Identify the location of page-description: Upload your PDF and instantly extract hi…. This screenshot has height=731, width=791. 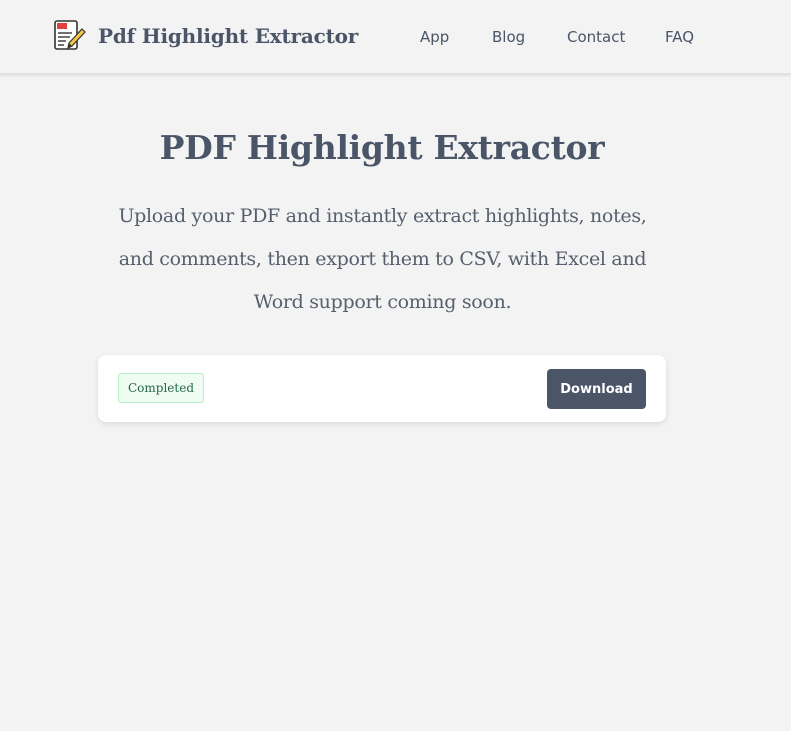
(382, 259).